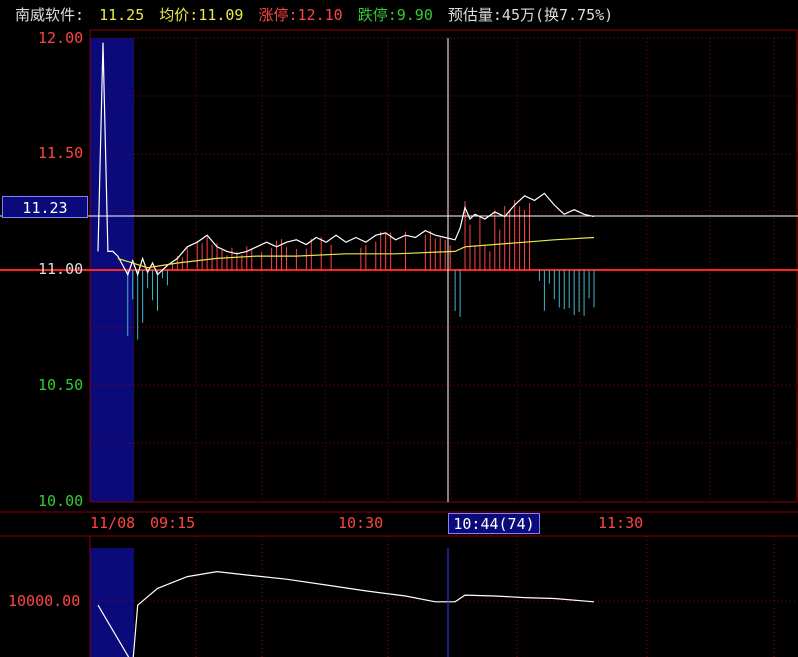 Image resolution: width=798 pixels, height=657 pixels. What do you see at coordinates (50, 15) in the screenshot?
I see `stock-name: 南威软件:` at bounding box center [50, 15].